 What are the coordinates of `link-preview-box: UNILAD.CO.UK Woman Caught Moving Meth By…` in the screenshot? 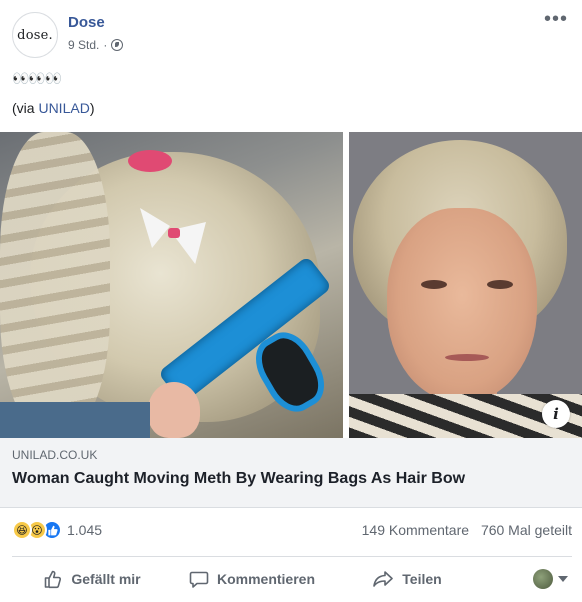 It's located at (291, 473).